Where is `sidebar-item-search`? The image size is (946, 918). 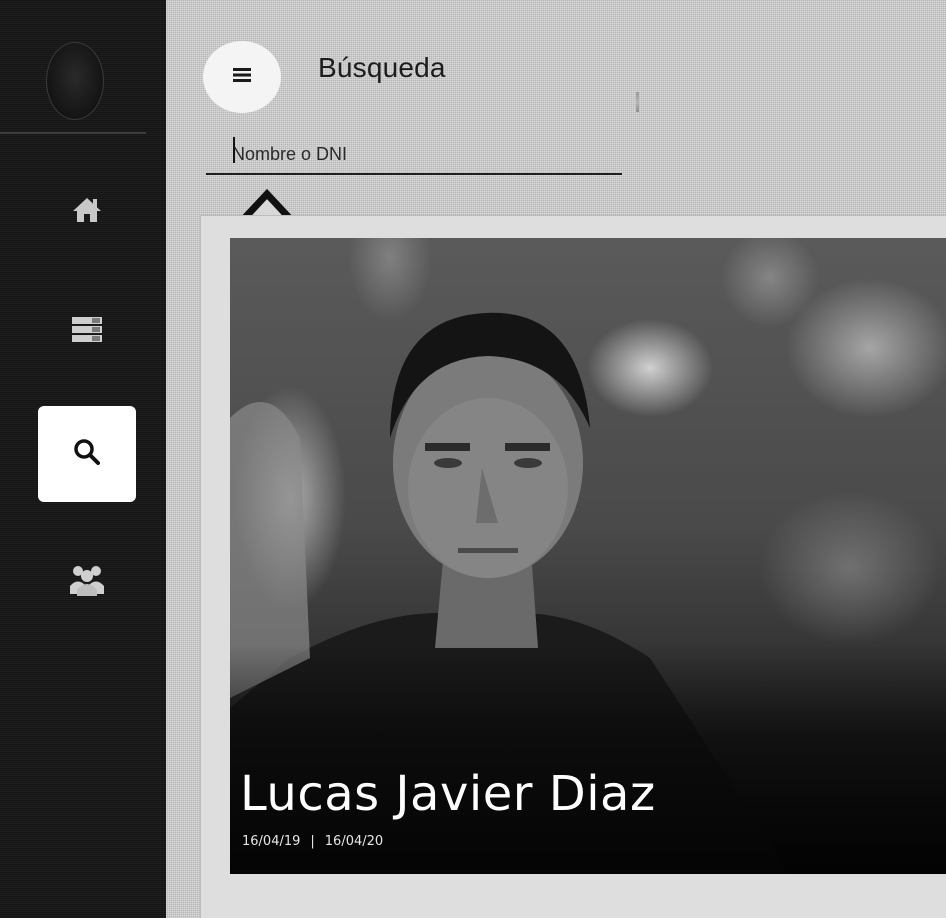 sidebar-item-search is located at coordinates (87, 454).